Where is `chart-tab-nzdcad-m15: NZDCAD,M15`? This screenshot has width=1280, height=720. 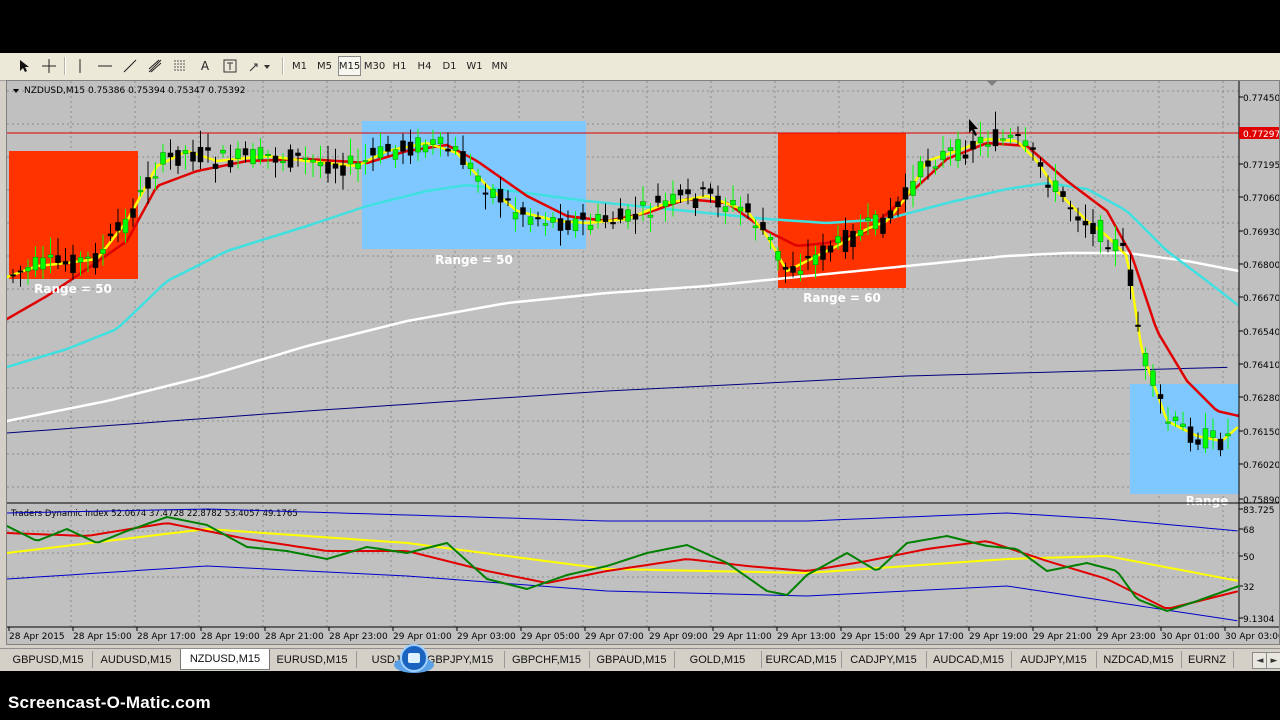 chart-tab-nzdcad-m15: NZDCAD,M15 is located at coordinates (1139, 659).